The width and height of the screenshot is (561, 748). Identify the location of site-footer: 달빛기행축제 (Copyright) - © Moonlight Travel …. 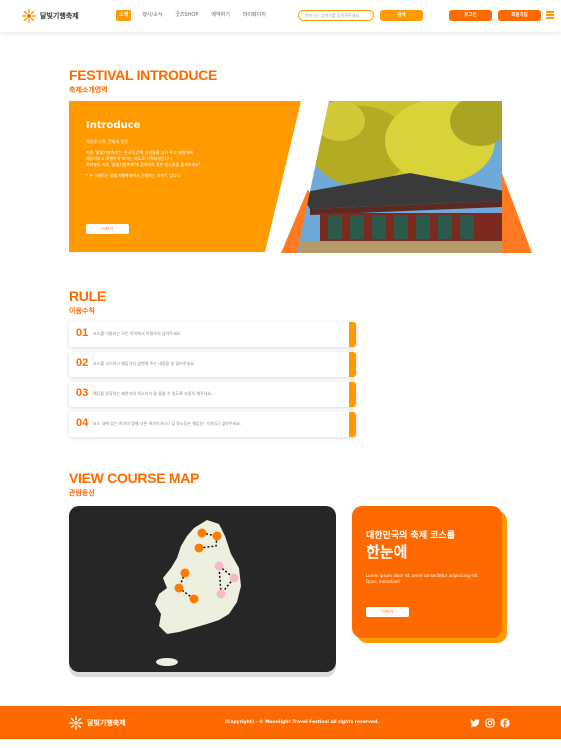
(280, 722).